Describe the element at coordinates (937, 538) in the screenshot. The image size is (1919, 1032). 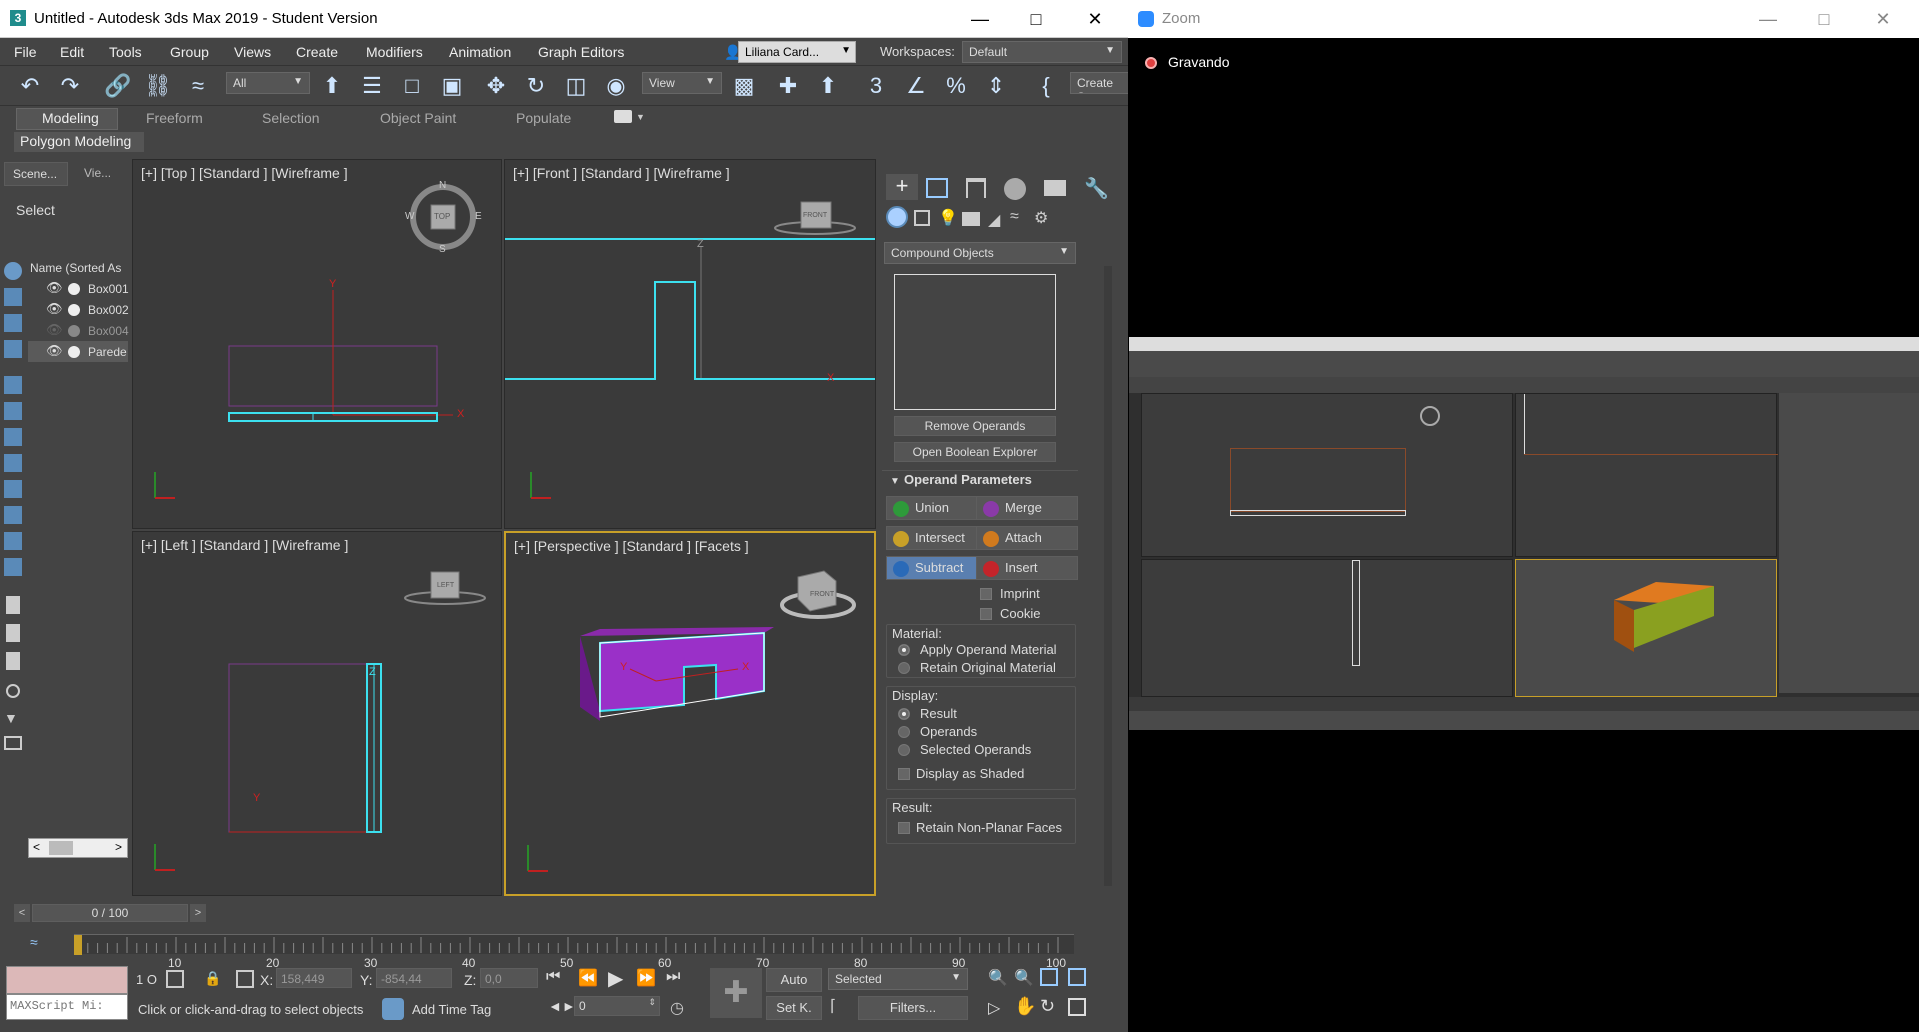
I see `intersect-button: Intersect` at that location.